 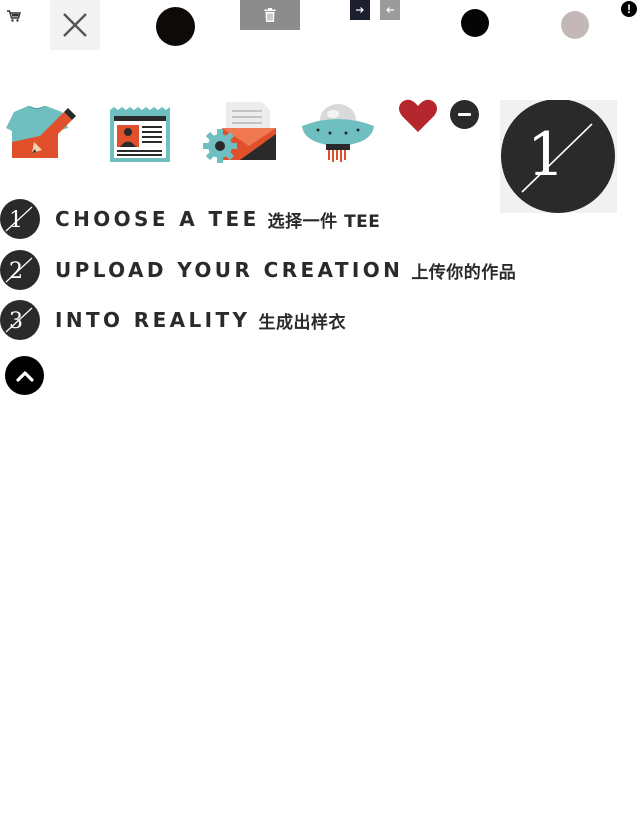 I want to click on arrow-right-icon, so click(x=360, y=10).